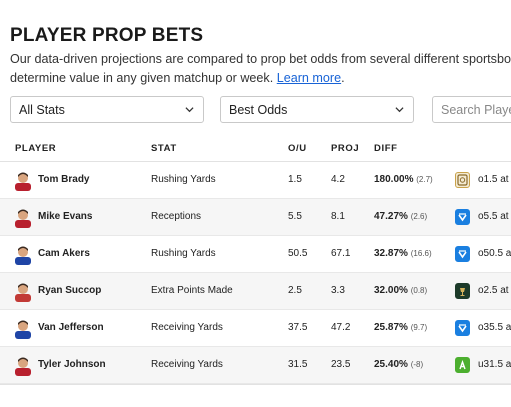 The height and width of the screenshot is (407, 511). I want to click on diff-value: 180.00% (2.7), so click(403, 179).